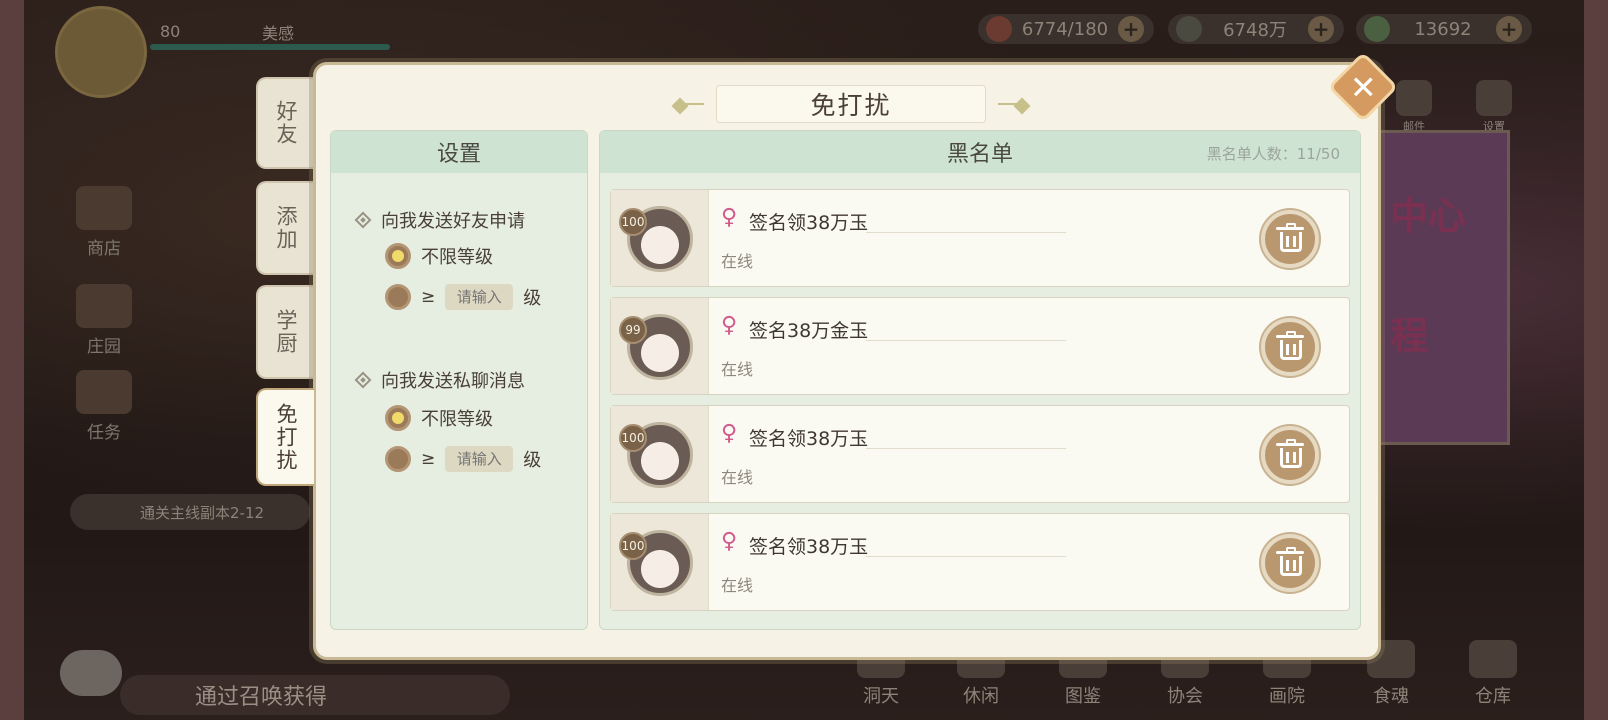 The height and width of the screenshot is (720, 1608). What do you see at coordinates (278, 33) in the screenshot?
I see `player-name: 美感` at bounding box center [278, 33].